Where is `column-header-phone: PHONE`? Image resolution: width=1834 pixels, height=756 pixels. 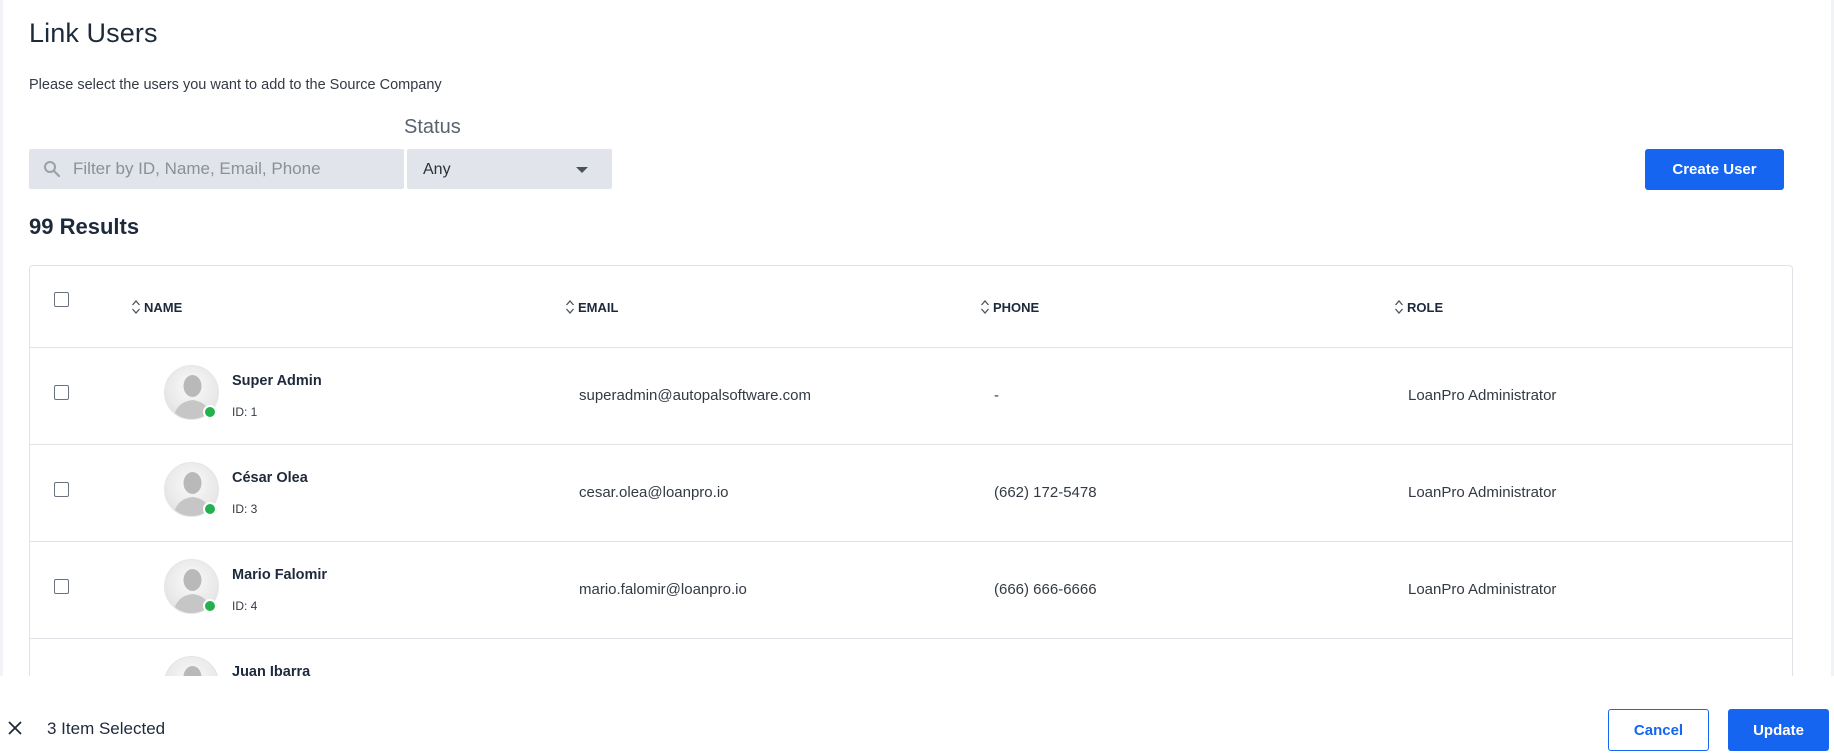 column-header-phone: PHONE is located at coordinates (1009, 307).